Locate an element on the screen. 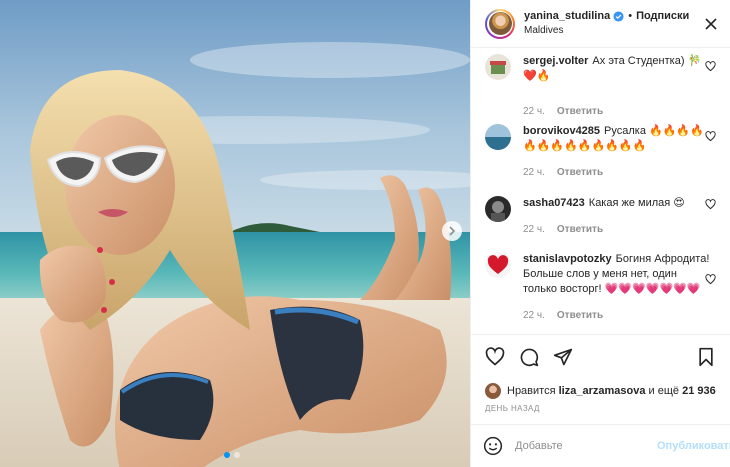  carousel-indicator is located at coordinates (232, 455).